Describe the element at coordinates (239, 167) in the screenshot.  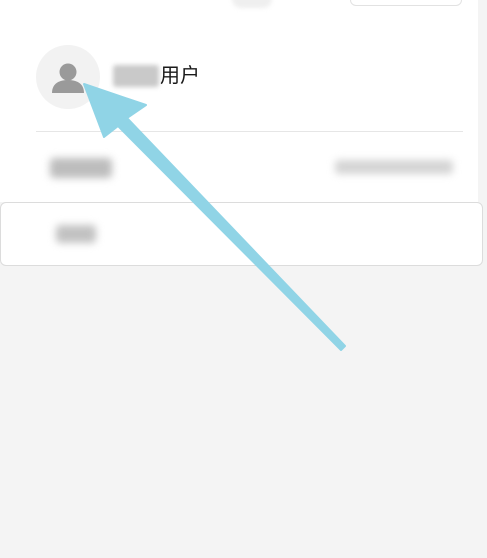
I see `info-row` at that location.